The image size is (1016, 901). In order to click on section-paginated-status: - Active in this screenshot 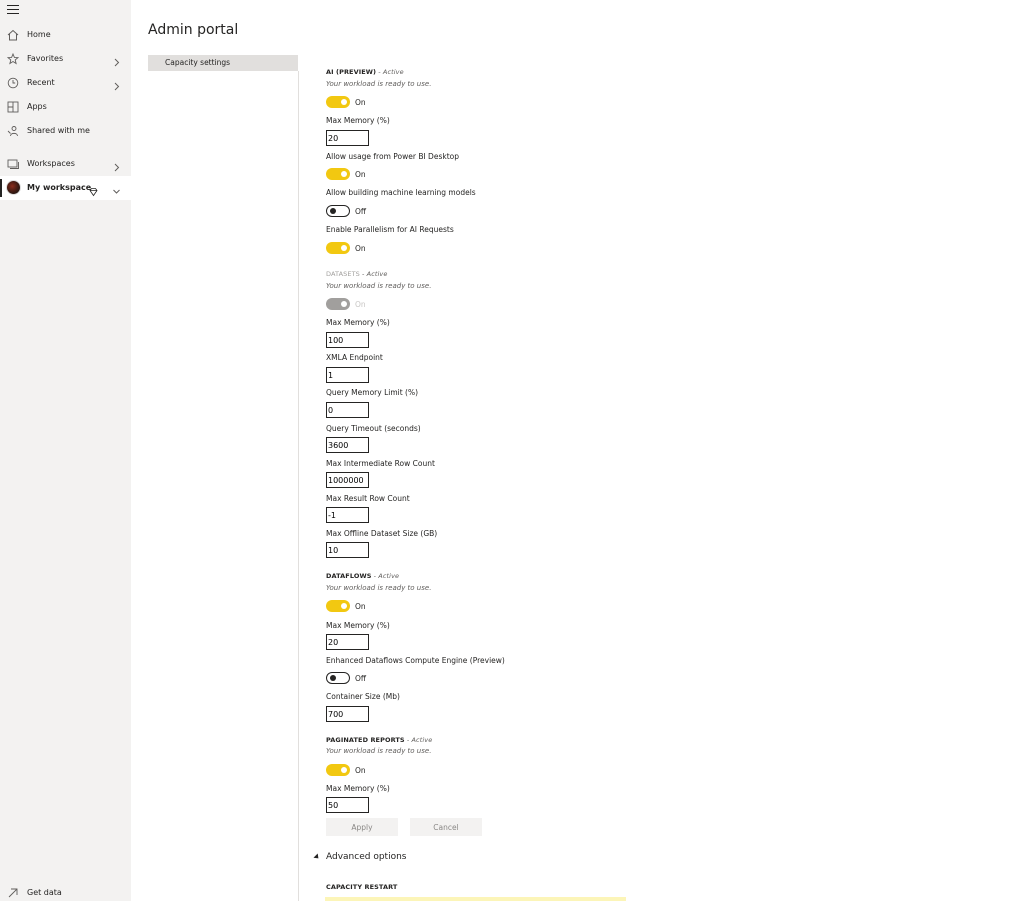, I will do `click(418, 740)`.